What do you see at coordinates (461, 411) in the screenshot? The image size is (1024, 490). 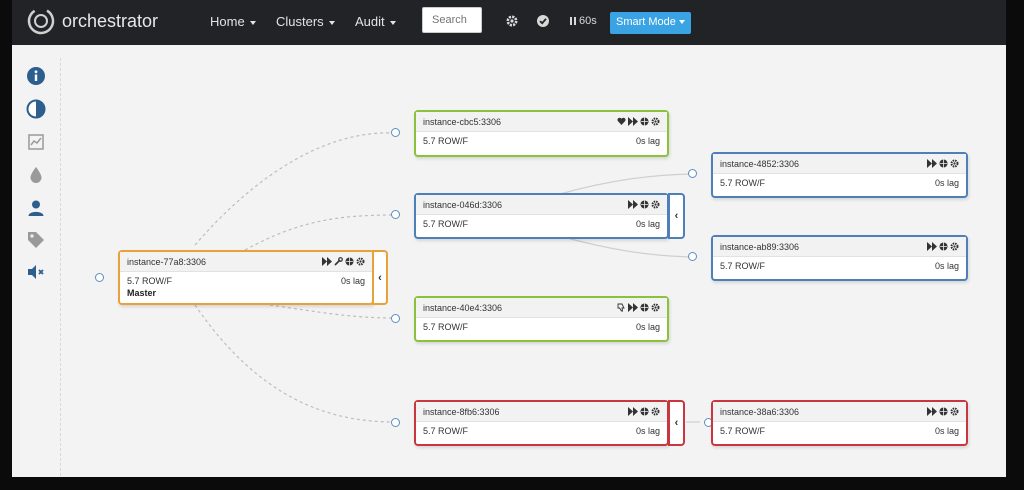 I see `instance-name: instance-8fb6:3306` at bounding box center [461, 411].